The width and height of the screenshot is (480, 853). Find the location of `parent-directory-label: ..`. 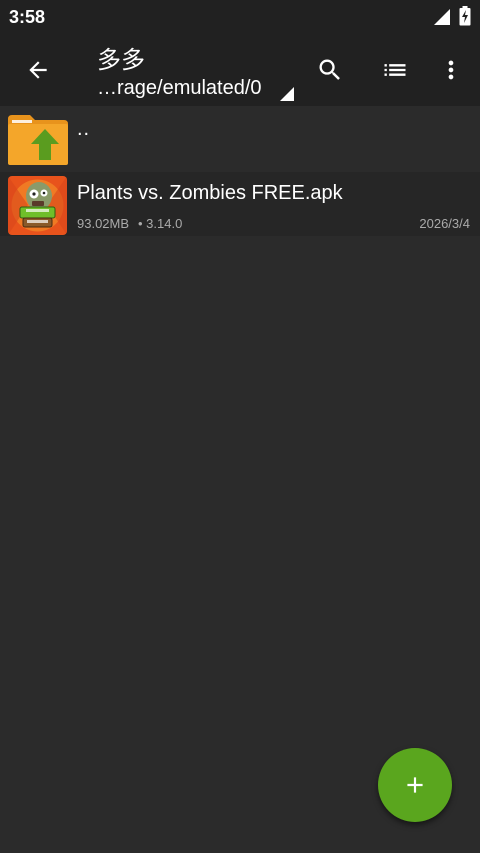

parent-directory-label: .. is located at coordinates (84, 129).